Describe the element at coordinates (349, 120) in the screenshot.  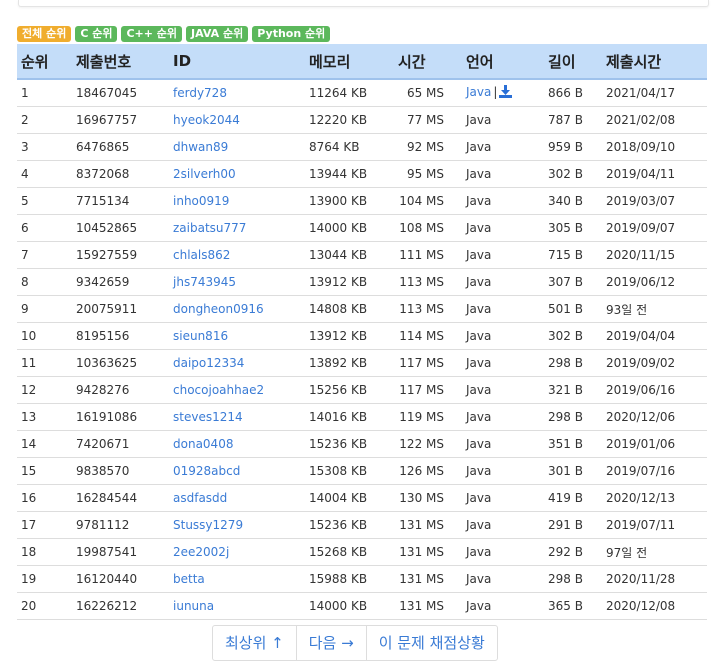
I see `memory-cell: 12220 KB` at that location.